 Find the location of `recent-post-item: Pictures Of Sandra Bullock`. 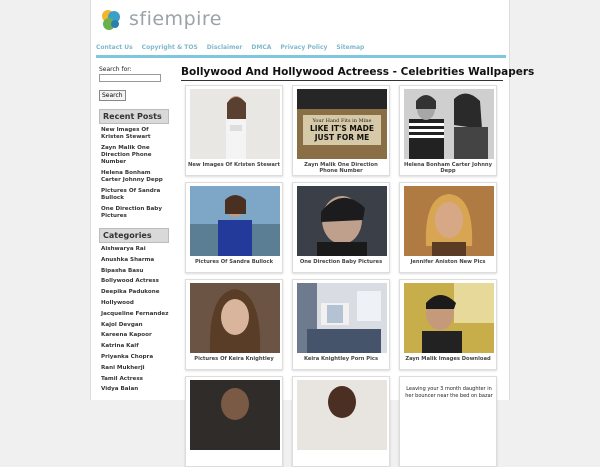

recent-post-item: Pictures Of Sandra Bullock is located at coordinates (134, 195).